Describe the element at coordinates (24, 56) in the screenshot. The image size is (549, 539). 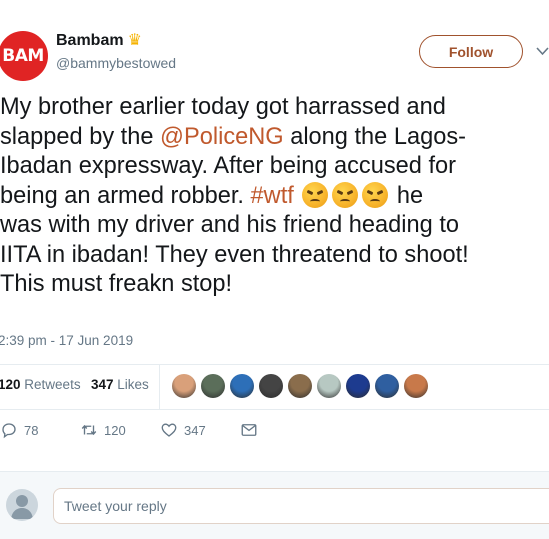
I see `avatar: BAM` at that location.